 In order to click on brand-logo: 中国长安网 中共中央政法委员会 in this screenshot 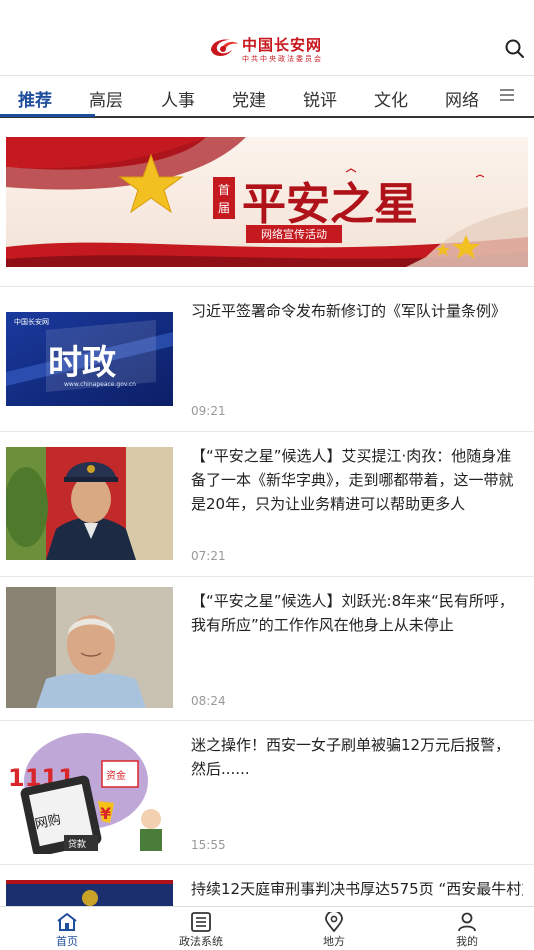, I will do `click(268, 50)`.